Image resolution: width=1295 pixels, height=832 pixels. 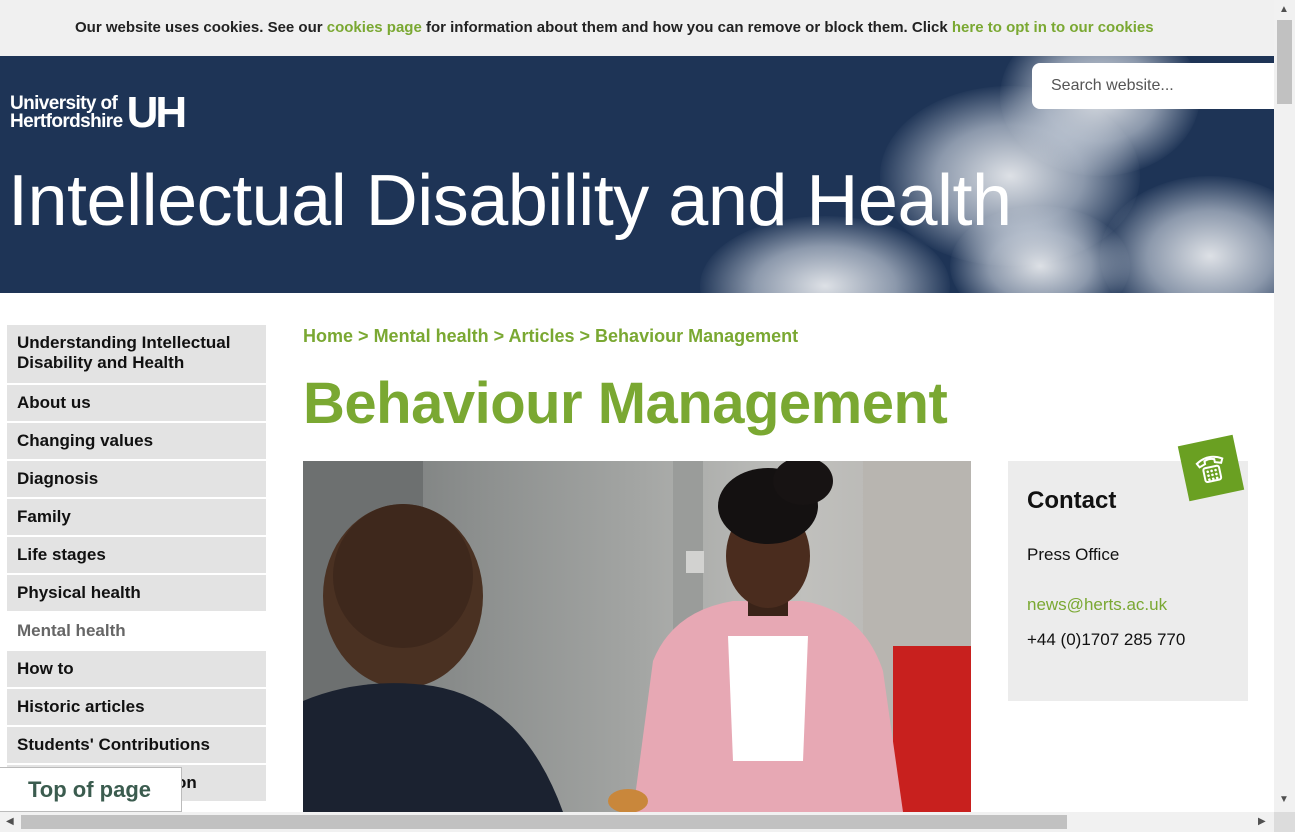 I want to click on university-logo: University of Hertfordshire UH, so click(x=99, y=112).